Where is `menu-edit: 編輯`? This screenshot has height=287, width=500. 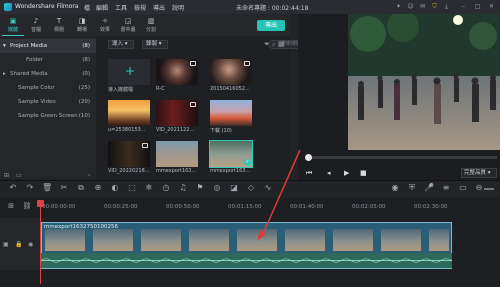 menu-edit: 編輯 is located at coordinates (102, 7).